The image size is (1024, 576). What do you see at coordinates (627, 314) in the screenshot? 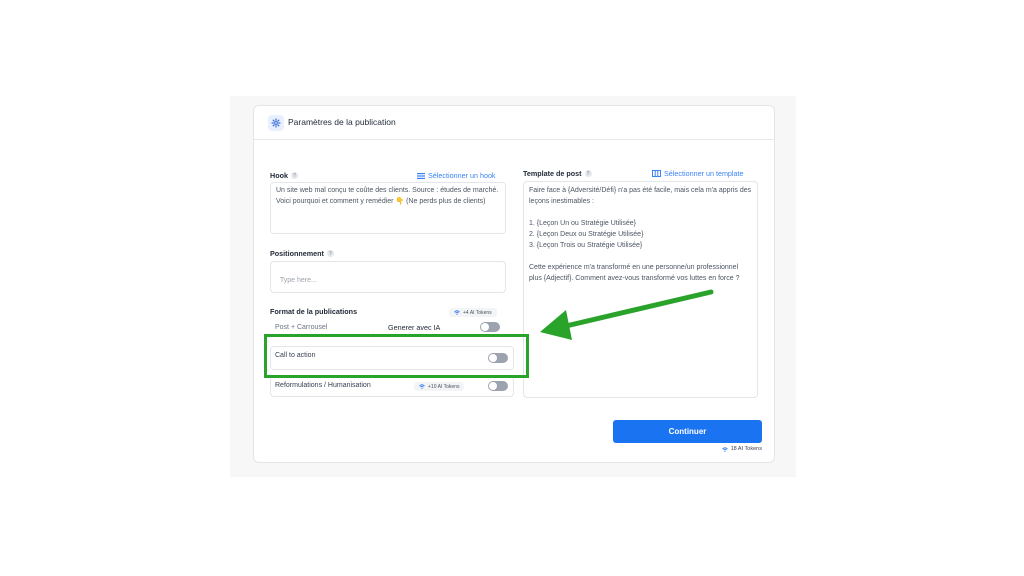
I see `annotation-arrow` at bounding box center [627, 314].